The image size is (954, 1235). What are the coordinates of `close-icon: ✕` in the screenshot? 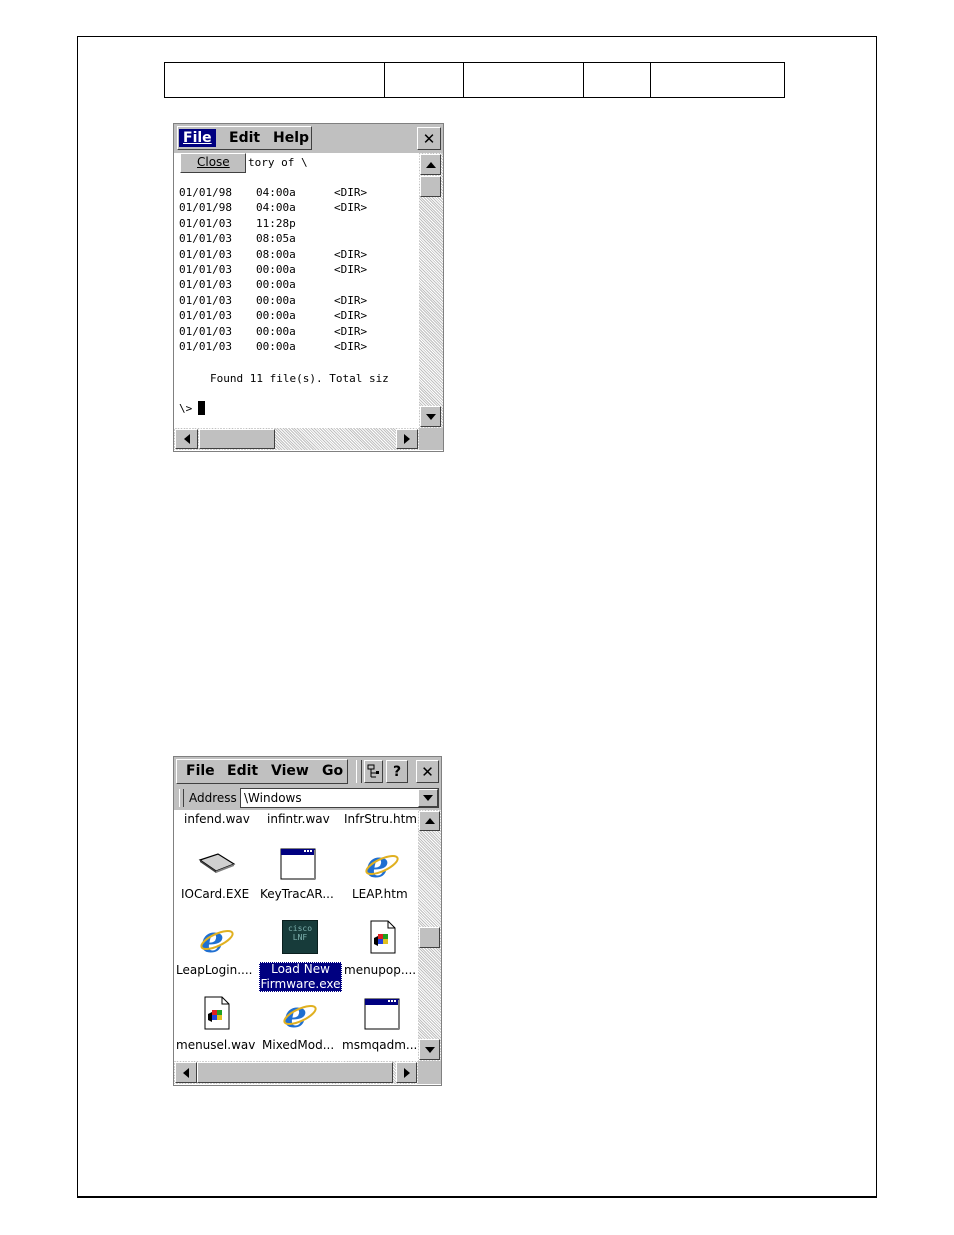 It's located at (429, 138).